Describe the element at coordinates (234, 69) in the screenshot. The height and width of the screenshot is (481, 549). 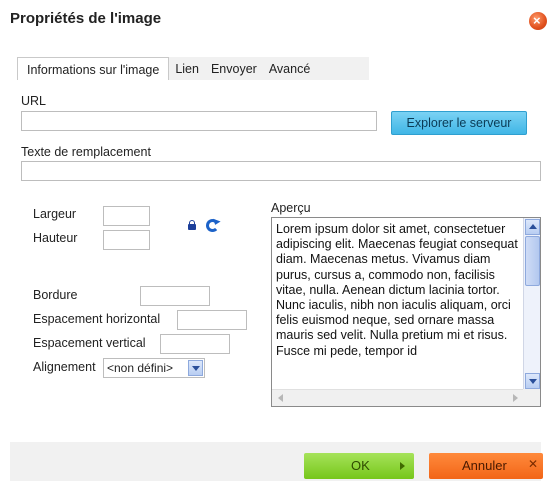
I see `tab-upload: Envoyer` at that location.